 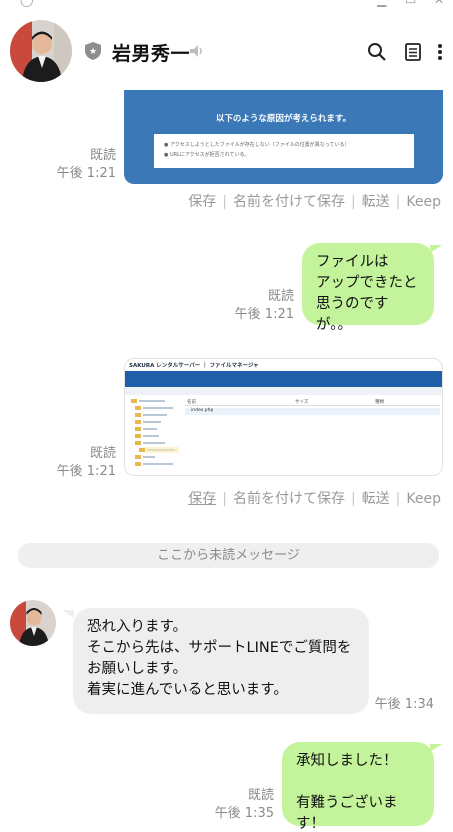 I want to click on message-time: 午後 1:34, so click(x=404, y=704).